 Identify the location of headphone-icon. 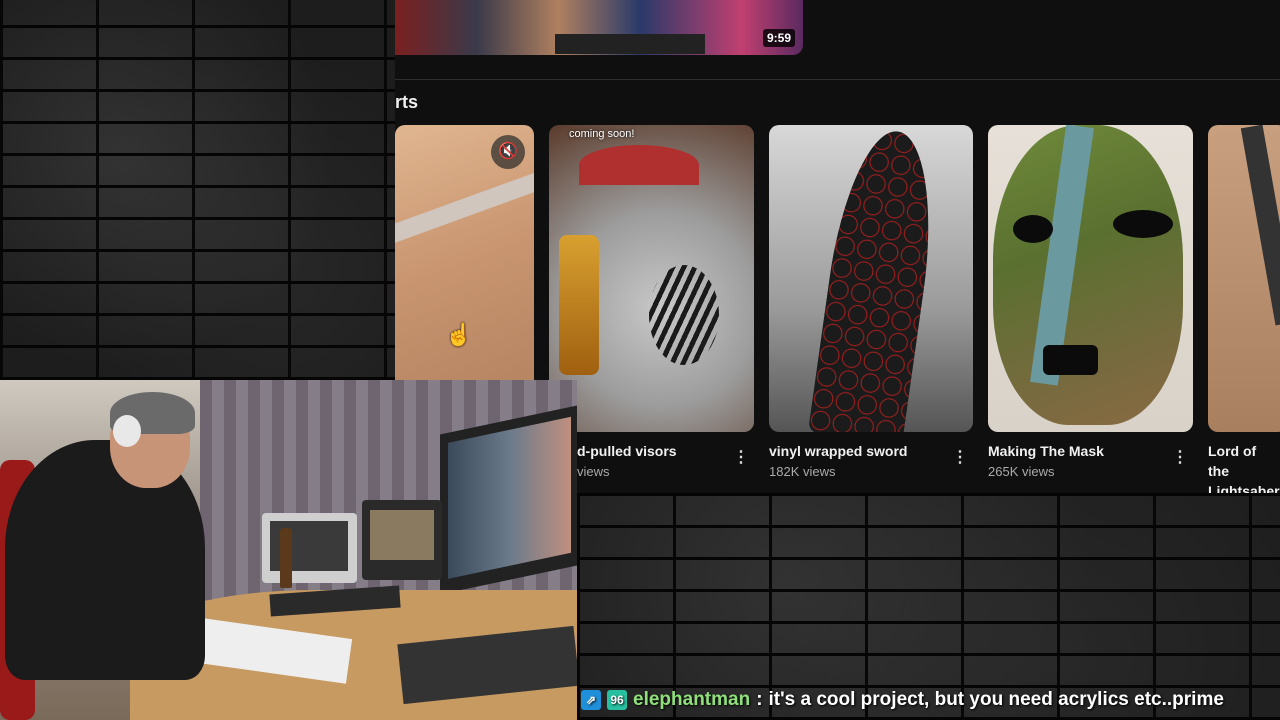
(127, 431).